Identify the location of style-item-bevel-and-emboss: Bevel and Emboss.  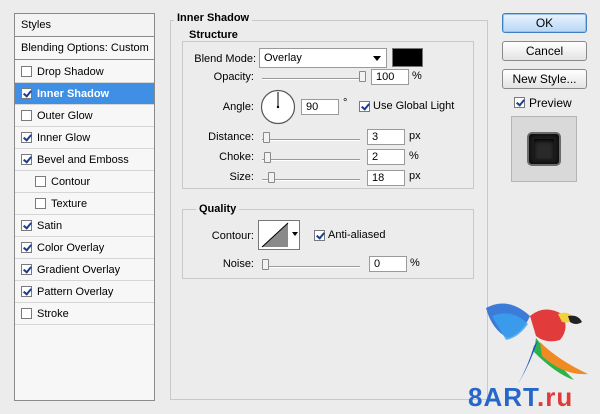
(84, 160).